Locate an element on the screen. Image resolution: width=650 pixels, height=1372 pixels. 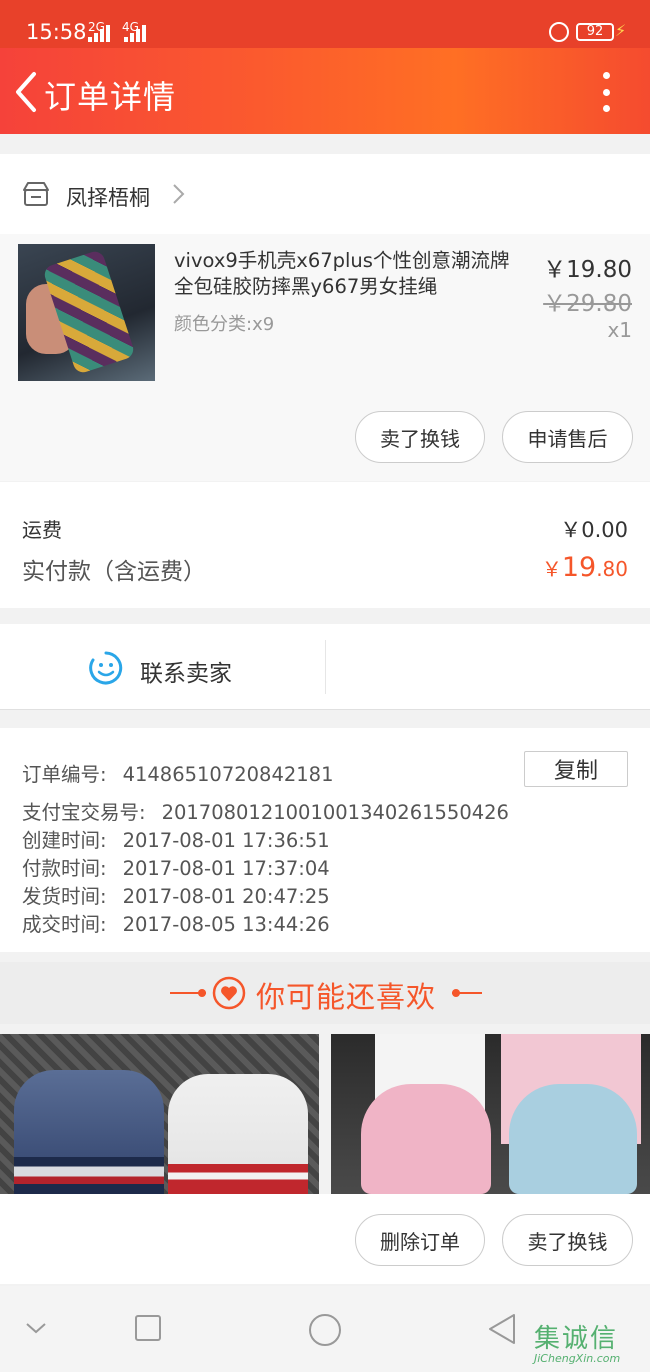
contact-seller-label: 联系卖家 is located at coordinates (186, 674).